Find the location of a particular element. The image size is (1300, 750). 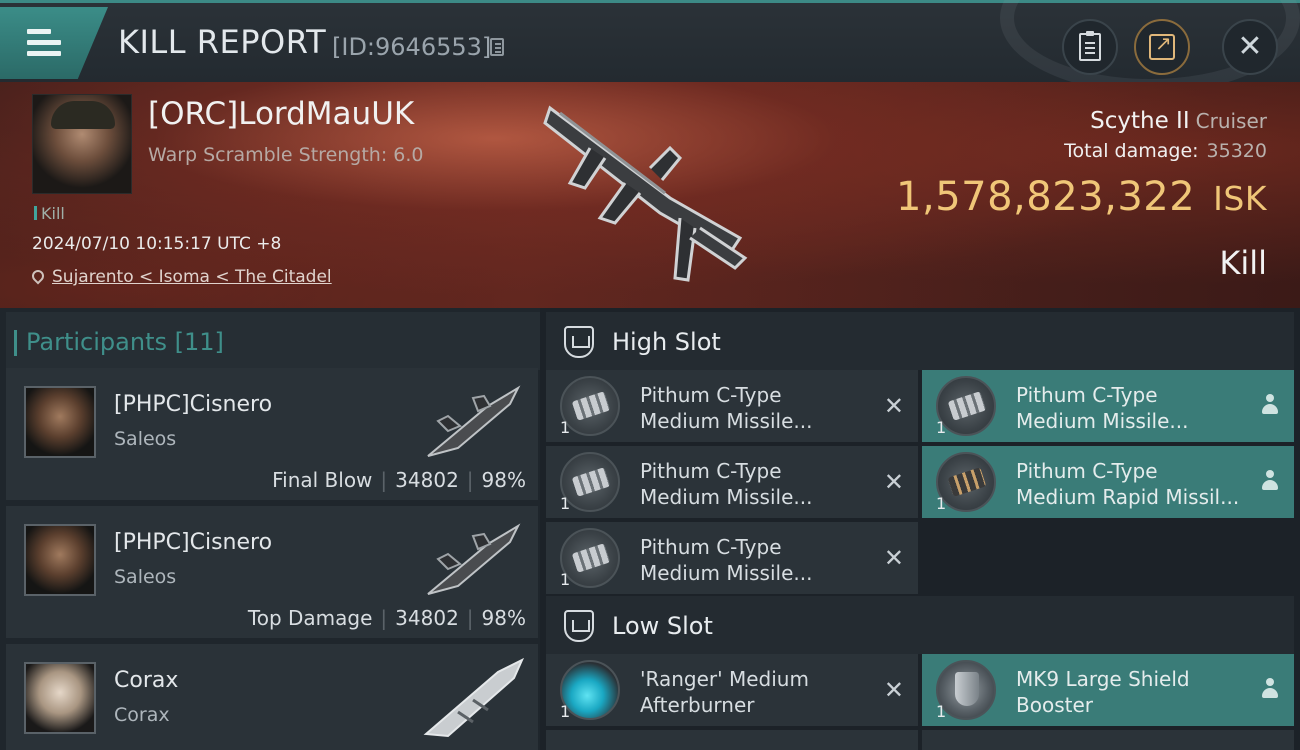

victim-name: [ORC]LordMauUK is located at coordinates (281, 114).